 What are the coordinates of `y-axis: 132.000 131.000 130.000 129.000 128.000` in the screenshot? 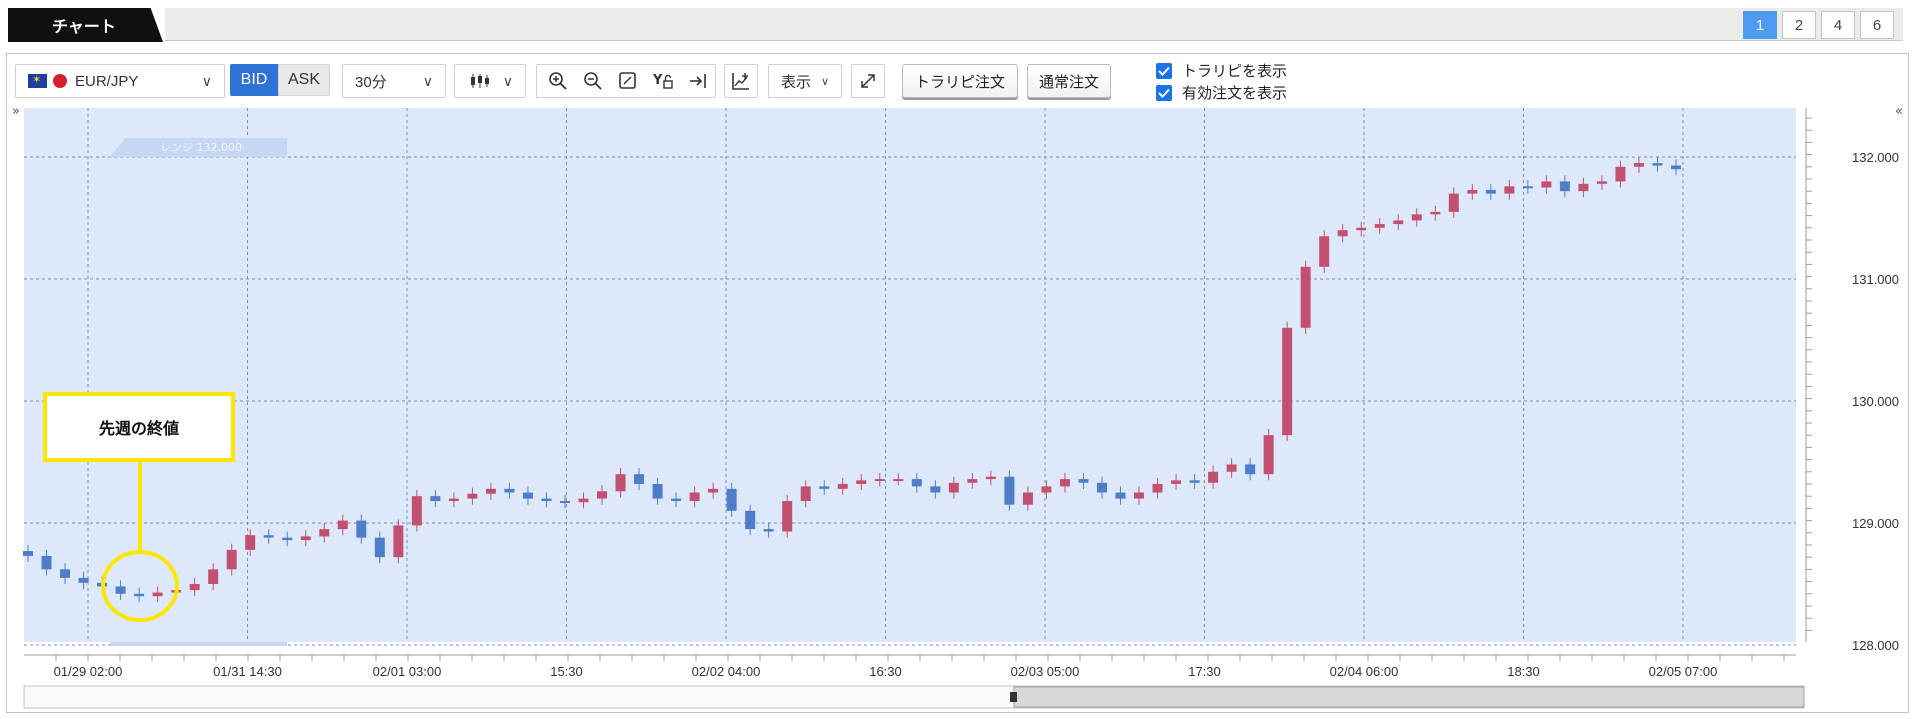 It's located at (1852, 380).